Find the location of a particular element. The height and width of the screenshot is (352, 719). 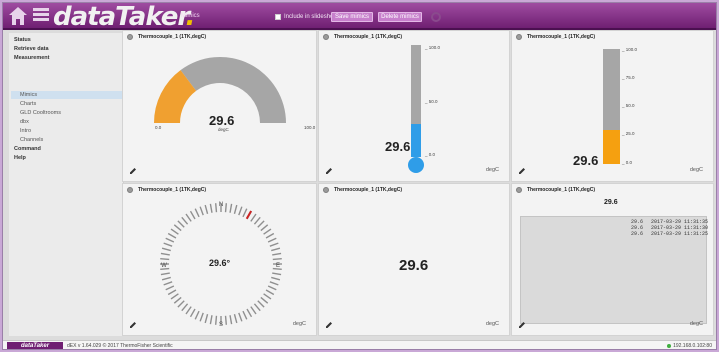

current-page-label: Mimics is located at coordinates (190, 16).